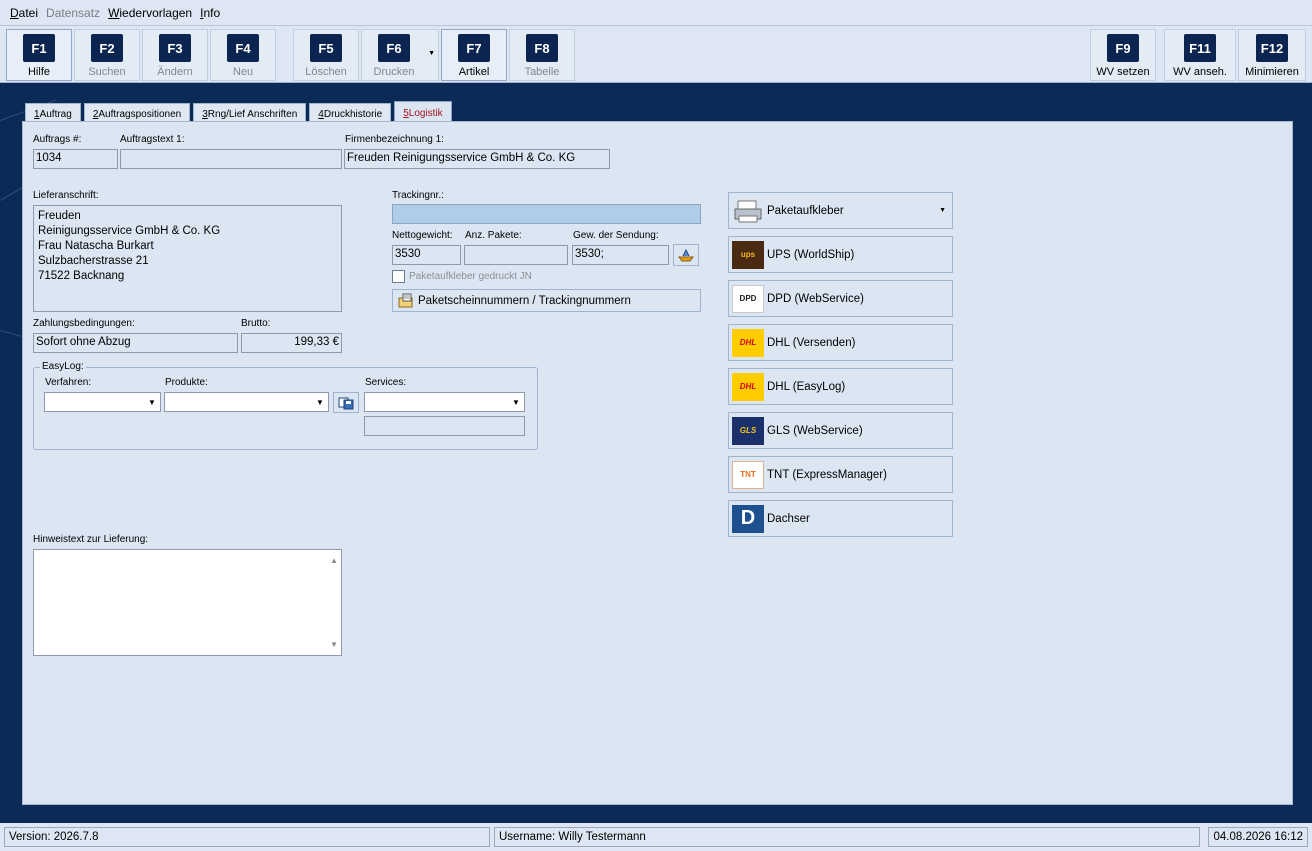 Image resolution: width=1312 pixels, height=851 pixels. I want to click on dhl-logo-icon: DHL, so click(748, 386).